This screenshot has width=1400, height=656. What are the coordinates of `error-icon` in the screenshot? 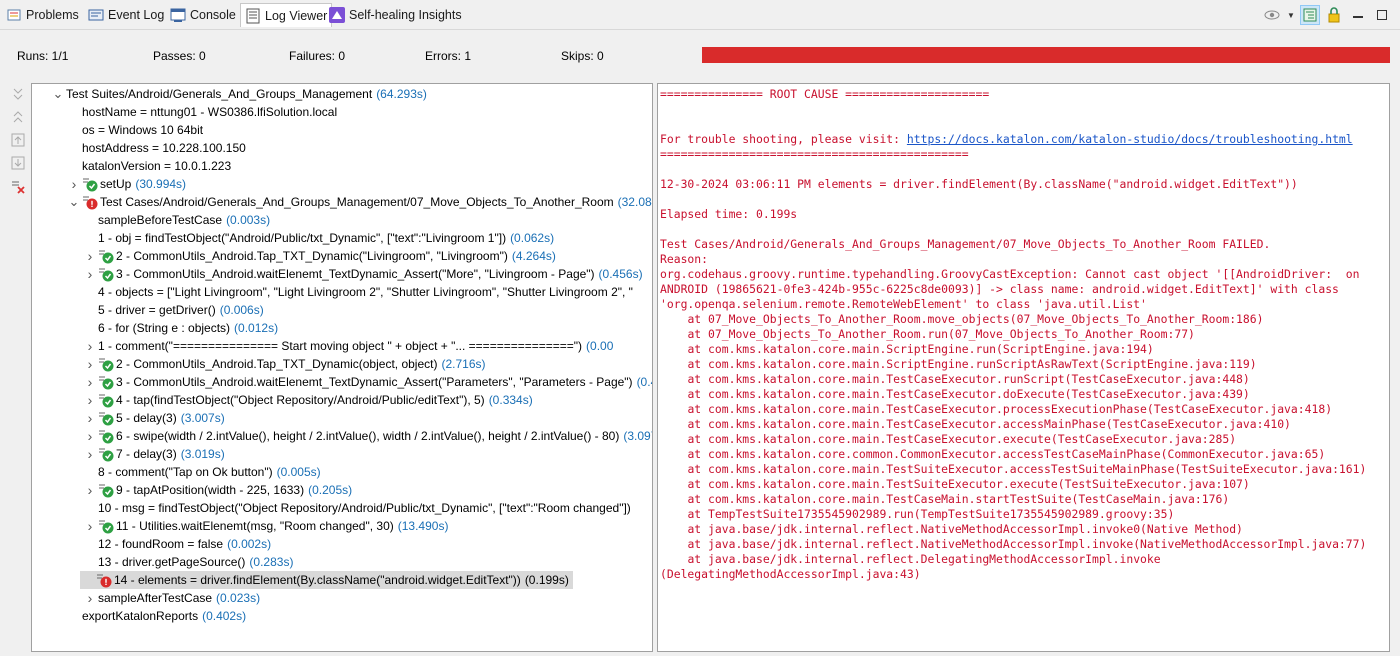 It's located at (104, 580).